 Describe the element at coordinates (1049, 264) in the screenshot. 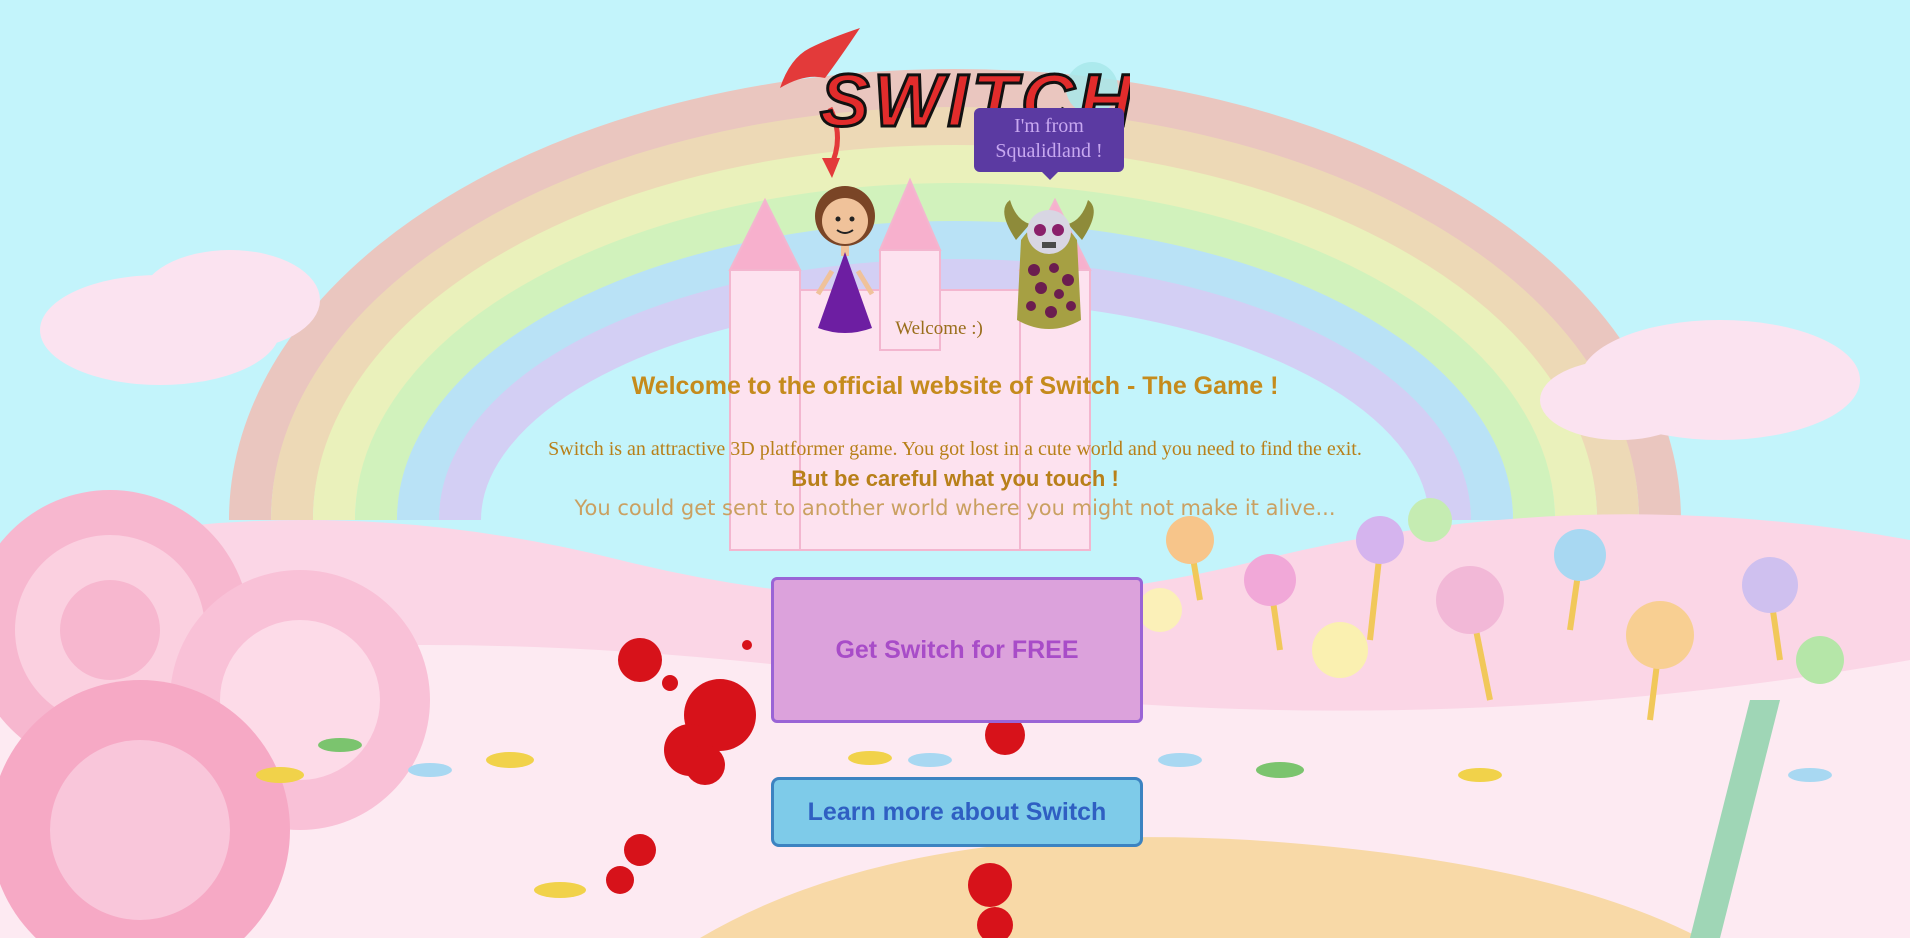

I see `monster-character` at that location.